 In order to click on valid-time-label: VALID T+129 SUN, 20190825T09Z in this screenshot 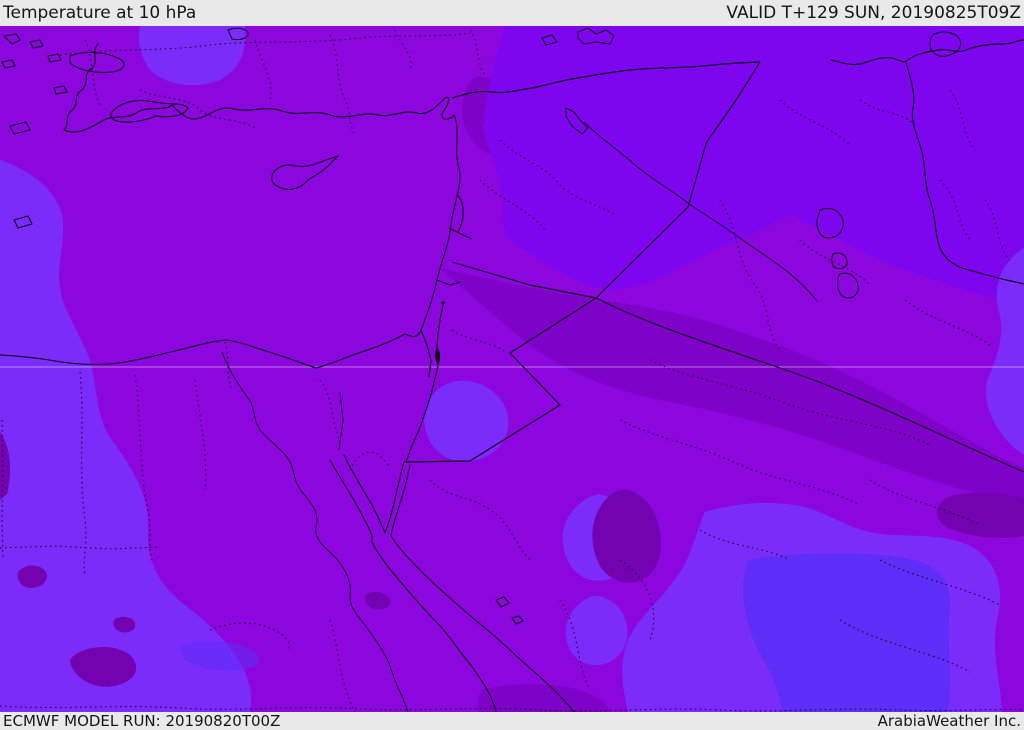, I will do `click(873, 13)`.